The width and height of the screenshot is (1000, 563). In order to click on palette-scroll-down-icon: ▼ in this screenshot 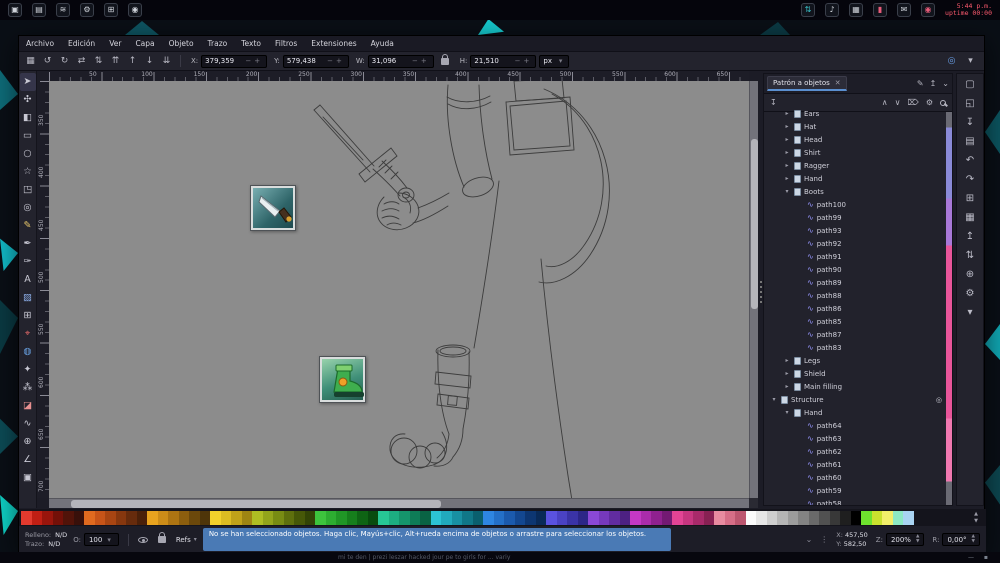, I will do `click(976, 521)`.